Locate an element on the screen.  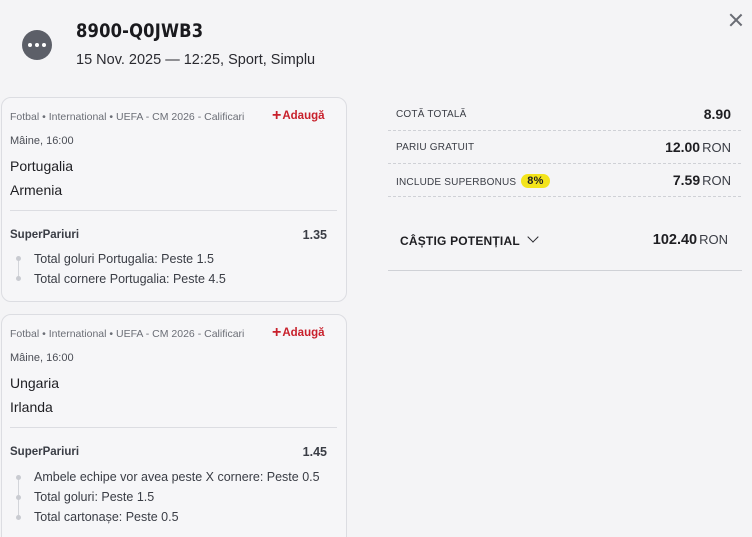
potential-amount: 102.40 is located at coordinates (675, 240).